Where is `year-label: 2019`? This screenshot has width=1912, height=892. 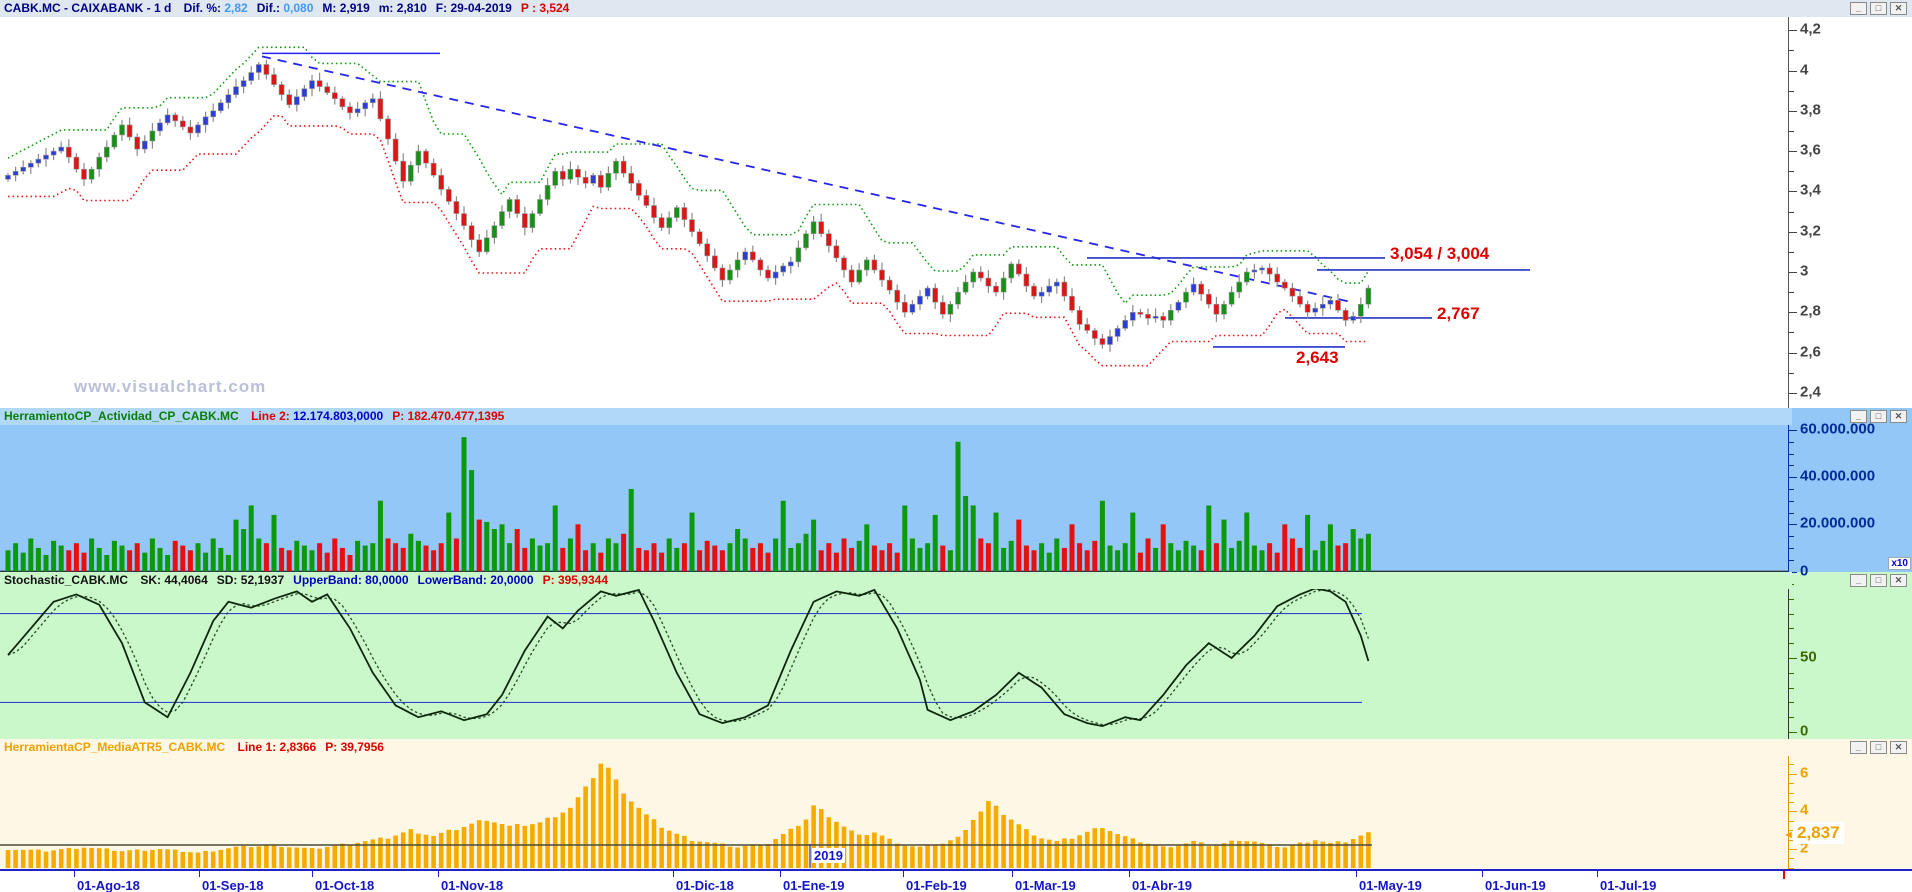
year-label: 2019 is located at coordinates (828, 855).